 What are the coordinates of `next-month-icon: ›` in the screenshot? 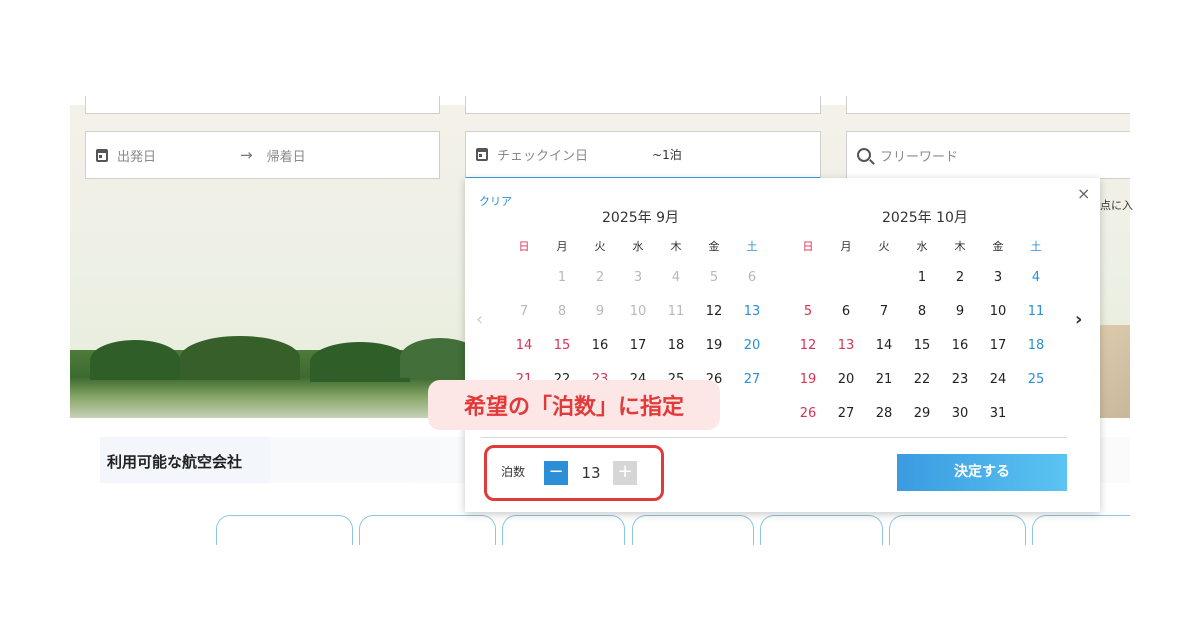 It's located at (1078, 319).